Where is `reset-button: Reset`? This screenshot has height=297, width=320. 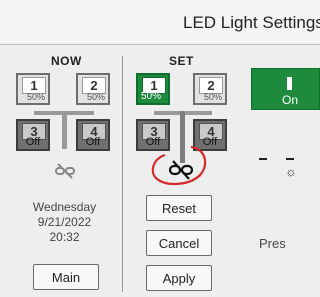
reset-button: Reset is located at coordinates (179, 208).